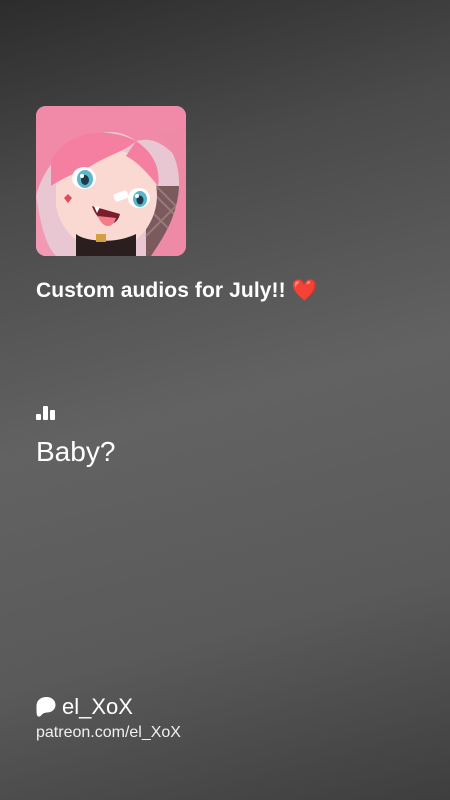  I want to click on post-cover-image, so click(111, 181).